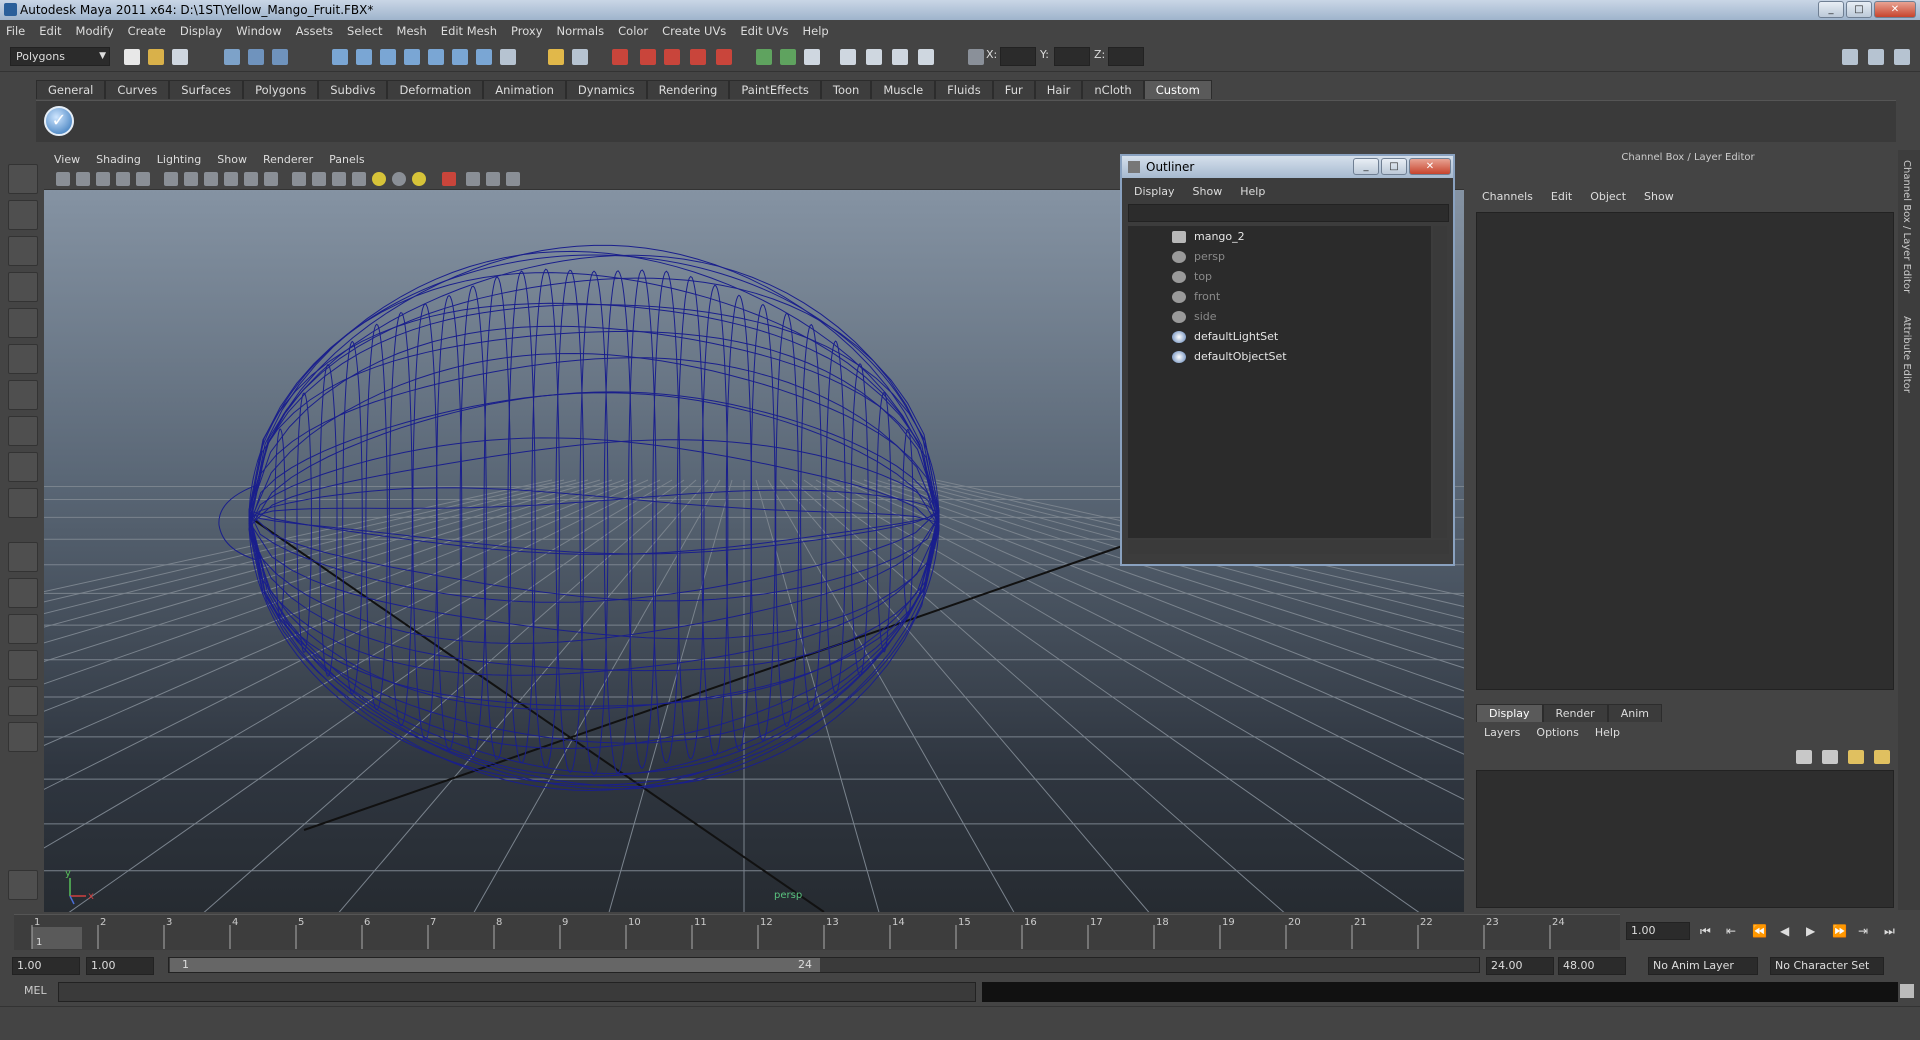 This screenshot has width=1920, height=1040. I want to click on shelf-tab-toon: Toon, so click(846, 89).